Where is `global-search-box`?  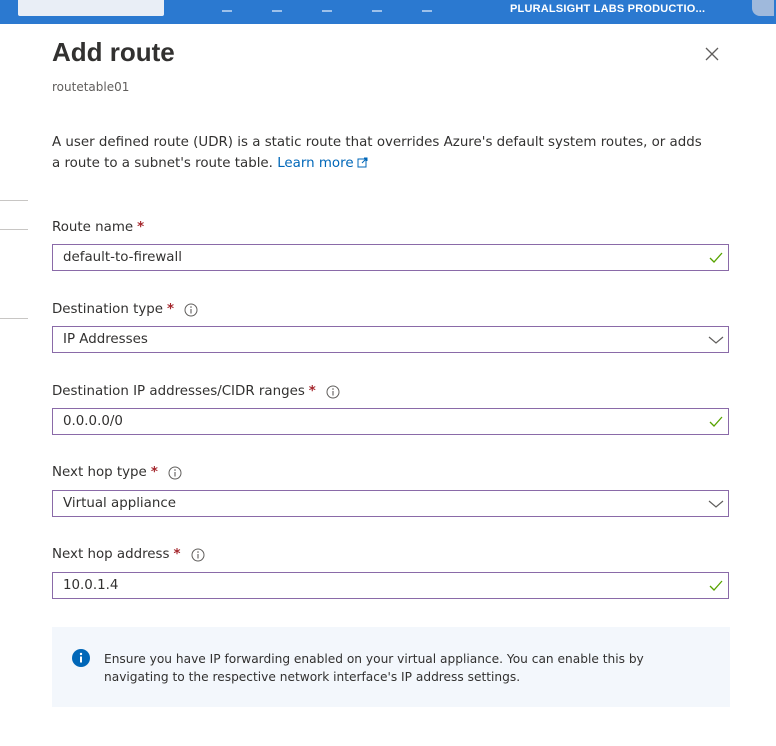 global-search-box is located at coordinates (91, 8).